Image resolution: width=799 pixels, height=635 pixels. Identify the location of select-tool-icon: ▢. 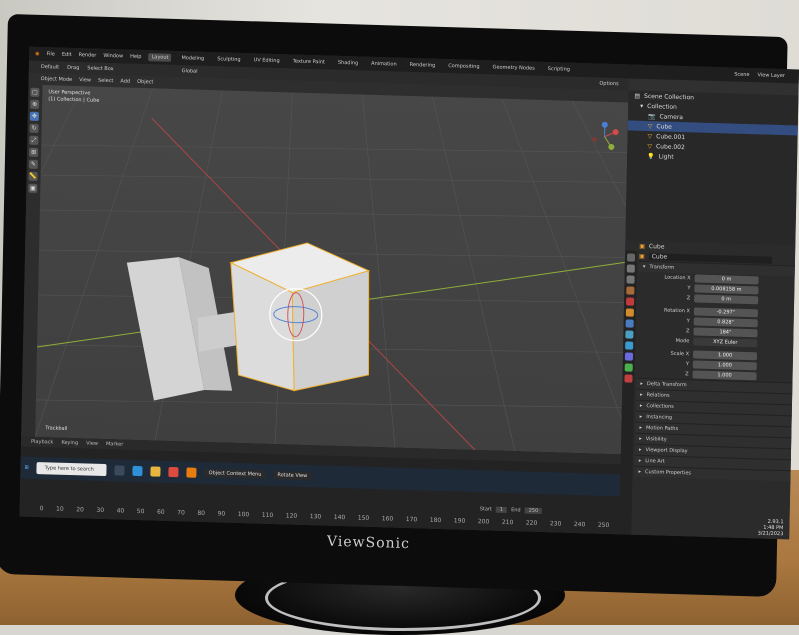
(34, 92).